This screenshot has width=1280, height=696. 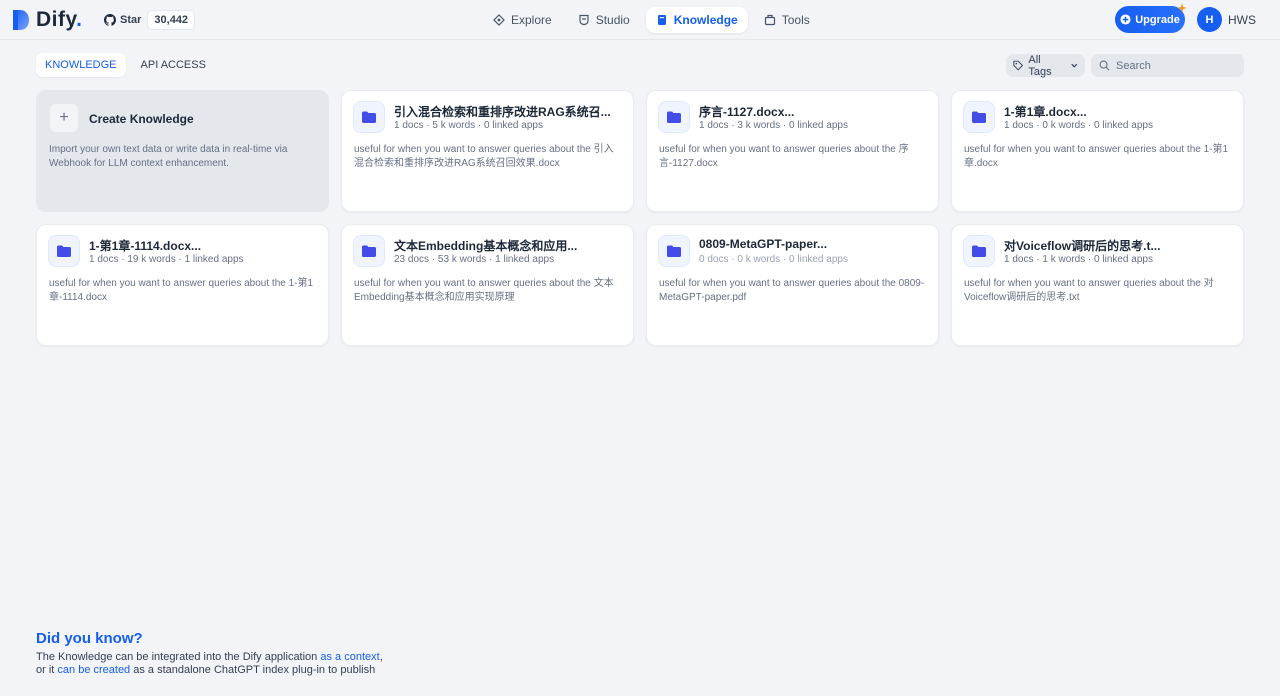 What do you see at coordinates (349, 657) in the screenshot?
I see `as-a-context-link: as a context` at bounding box center [349, 657].